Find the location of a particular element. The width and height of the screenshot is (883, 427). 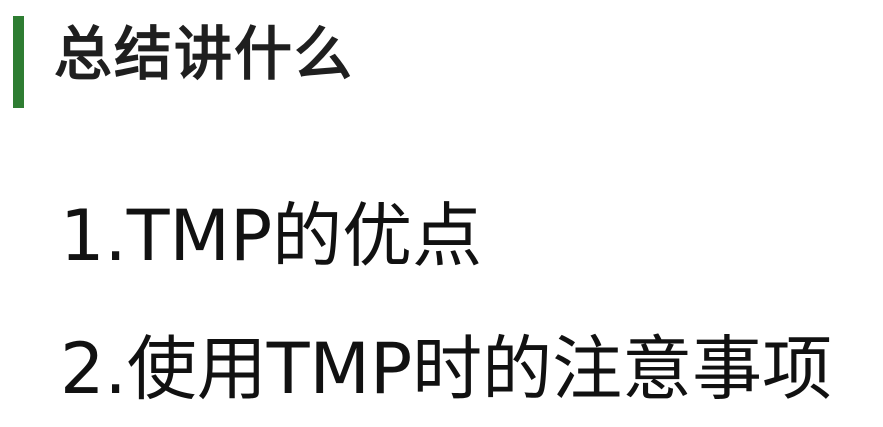

summary-item-1: 1.TMP的优点 is located at coordinates (271, 236).